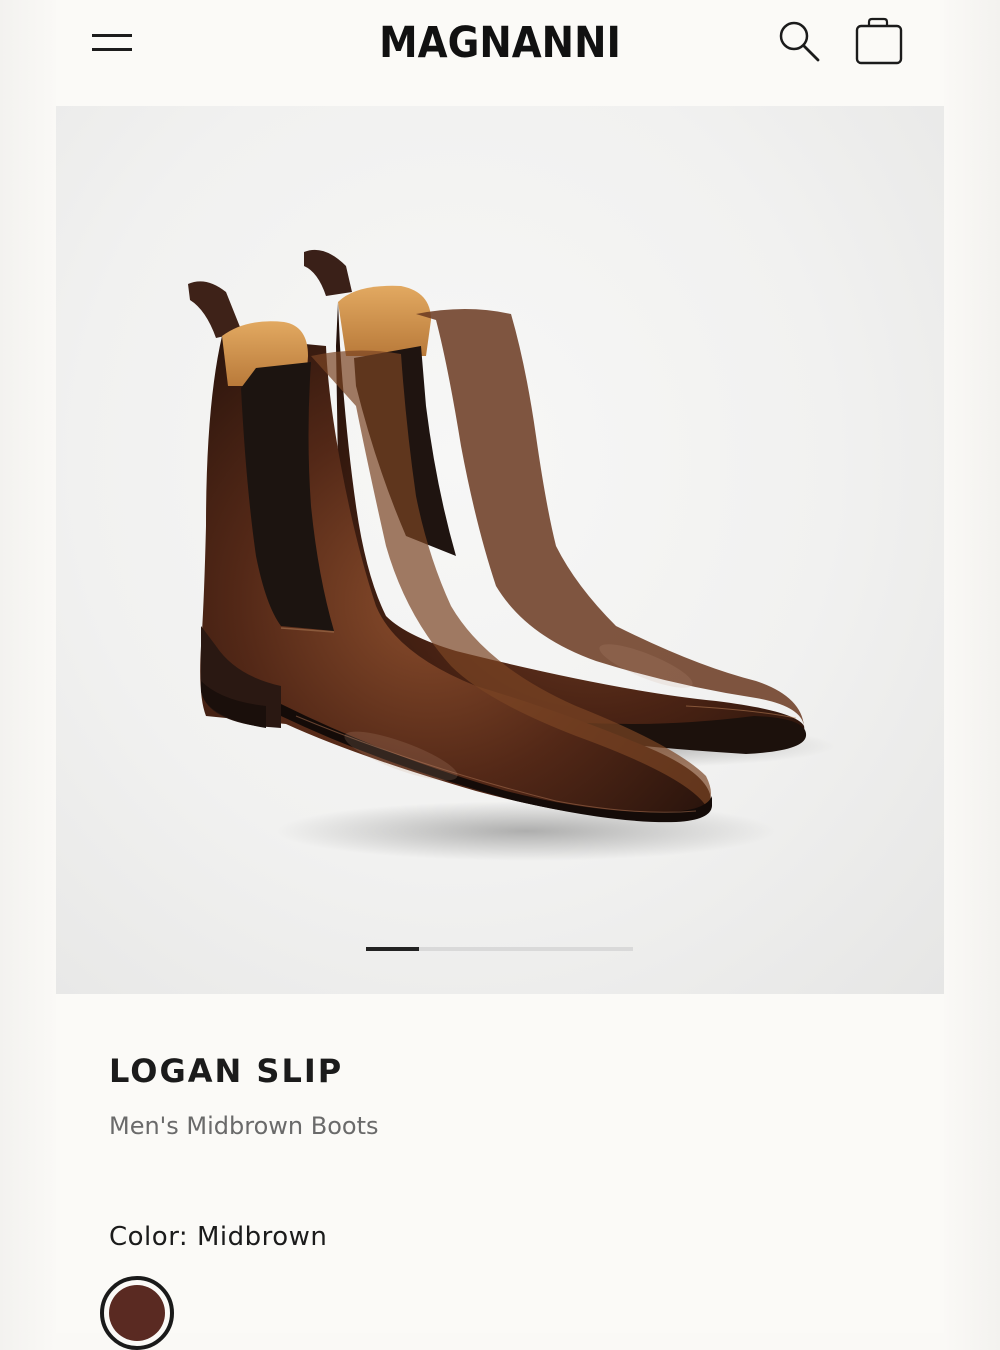  I want to click on shopping-bag-icon, so click(878, 42).